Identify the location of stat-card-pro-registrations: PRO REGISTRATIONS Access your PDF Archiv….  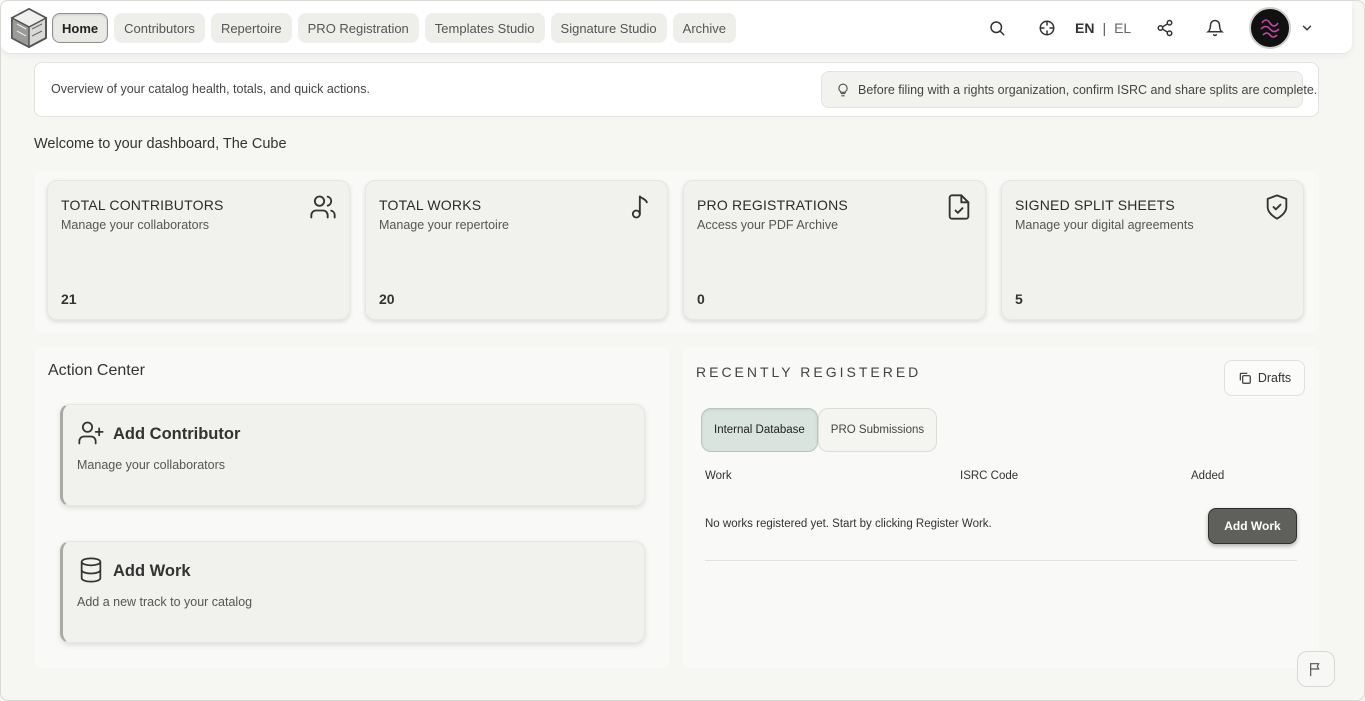
(834, 250).